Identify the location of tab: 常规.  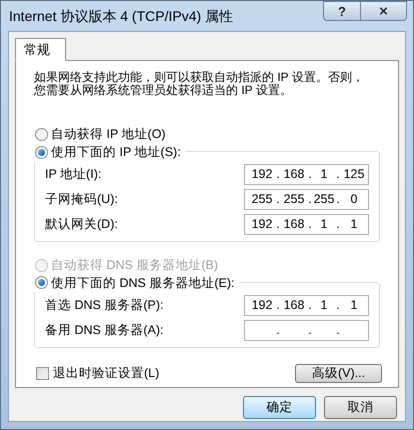
(40, 49).